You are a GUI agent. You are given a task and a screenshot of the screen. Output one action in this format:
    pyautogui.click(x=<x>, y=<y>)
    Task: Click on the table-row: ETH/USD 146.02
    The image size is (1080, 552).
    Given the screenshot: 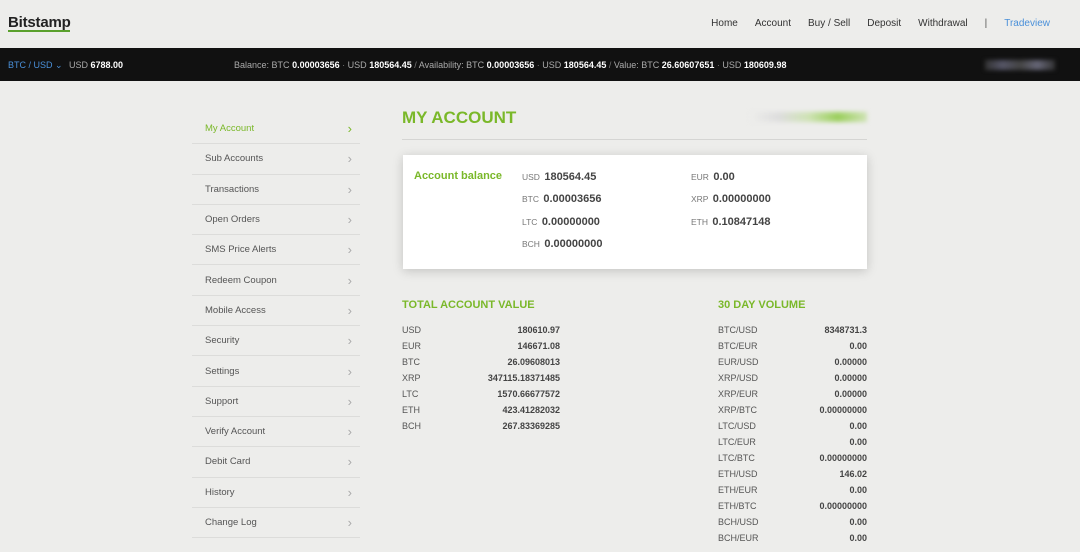 What is the action you would take?
    pyautogui.click(x=792, y=477)
    